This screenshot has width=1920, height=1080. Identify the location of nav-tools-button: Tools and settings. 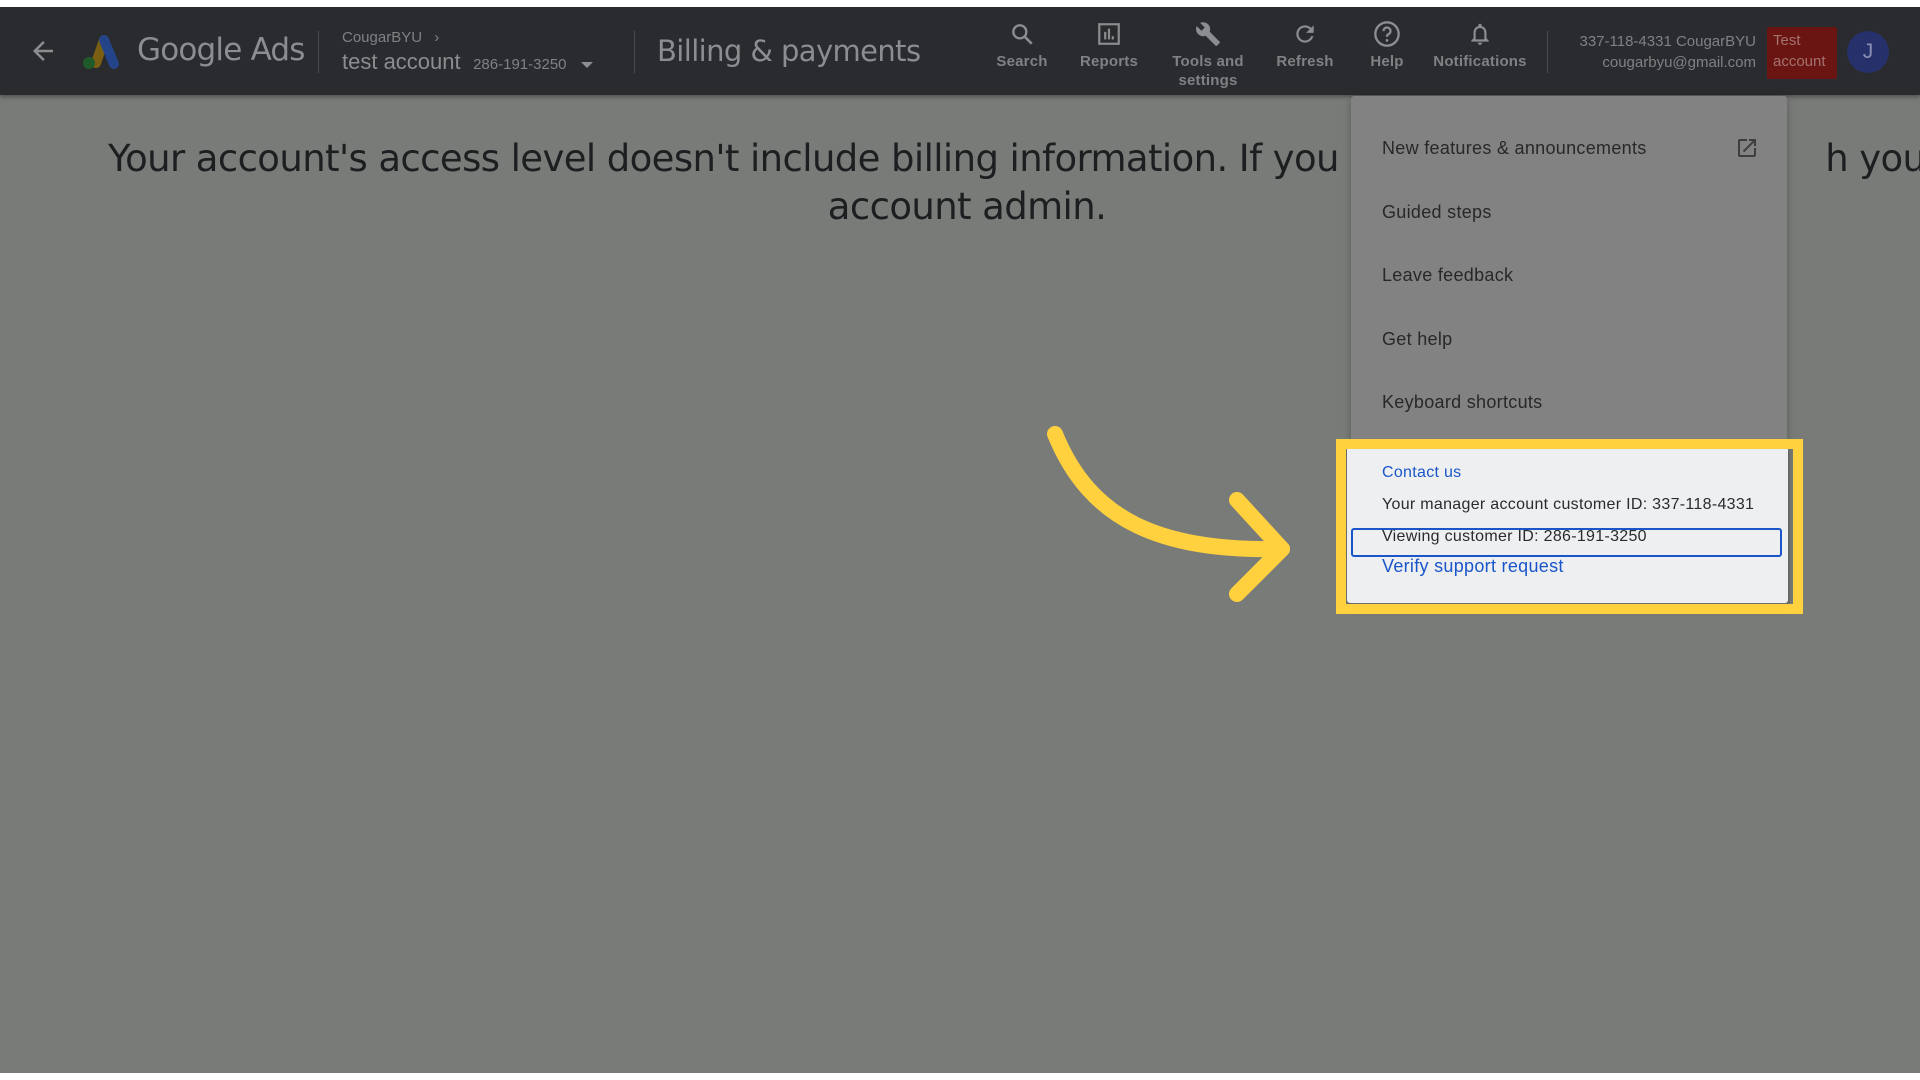
(1208, 51).